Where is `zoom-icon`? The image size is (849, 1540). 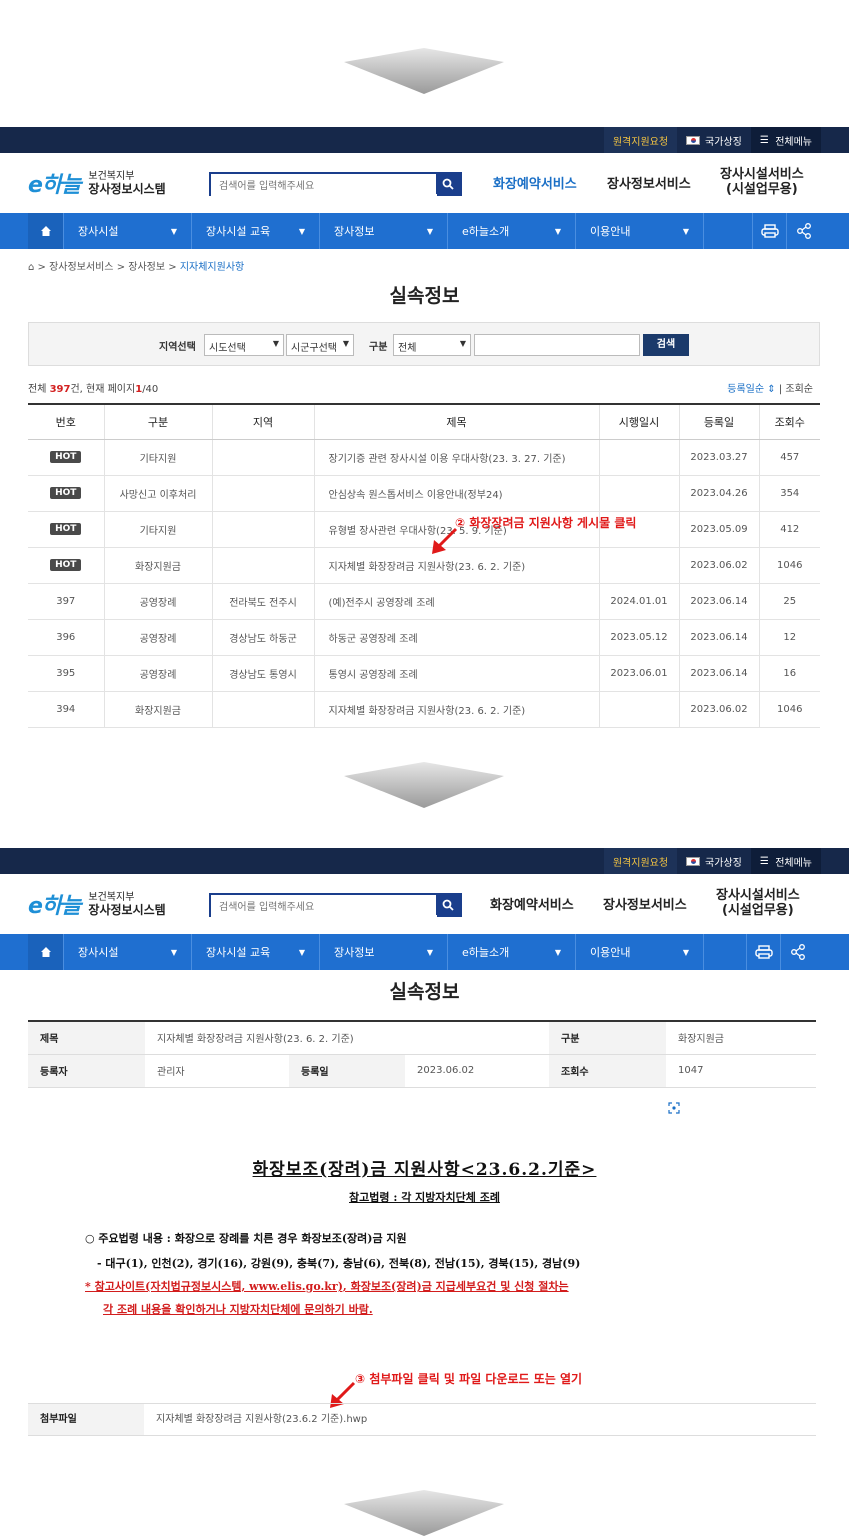
zoom-icon is located at coordinates (674, 1108).